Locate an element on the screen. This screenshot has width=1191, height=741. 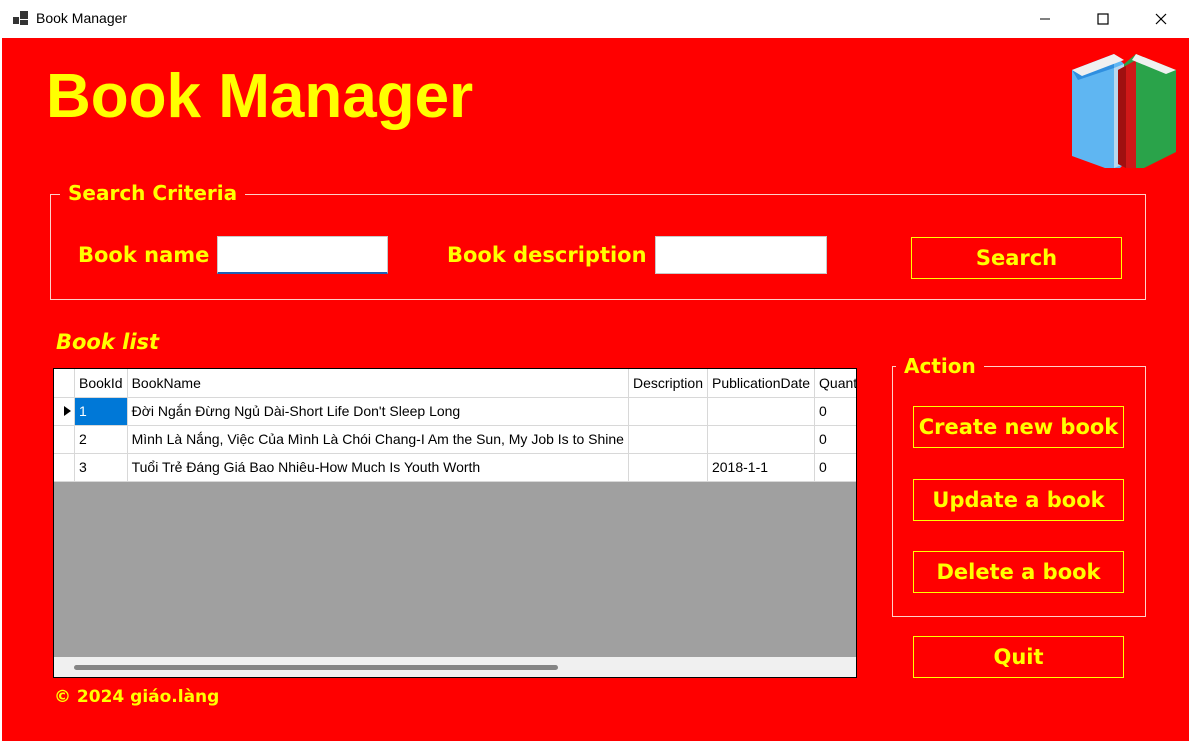
delete-book-button: Delete a book is located at coordinates (1018, 572).